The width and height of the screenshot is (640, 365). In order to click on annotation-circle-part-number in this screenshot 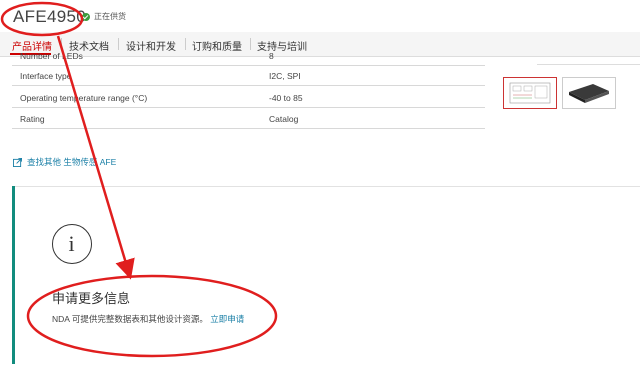, I will do `click(42, 19)`.